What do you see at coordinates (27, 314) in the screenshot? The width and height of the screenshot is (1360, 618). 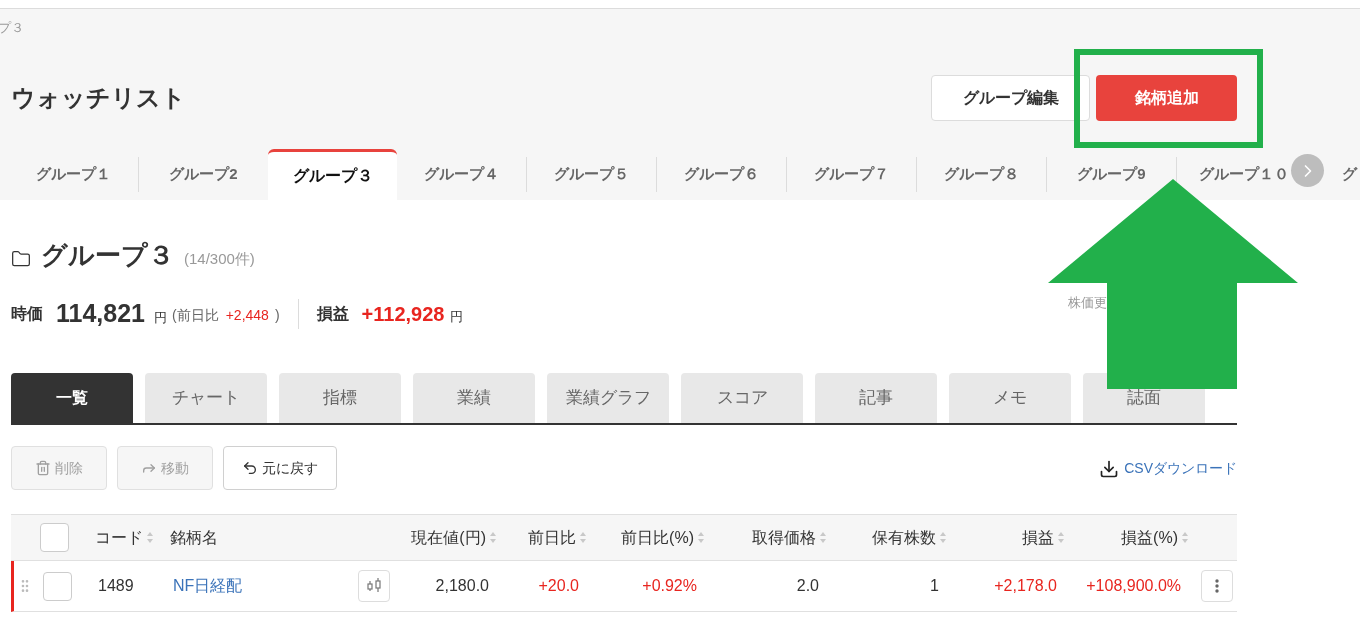 I see `price-label: 時価` at bounding box center [27, 314].